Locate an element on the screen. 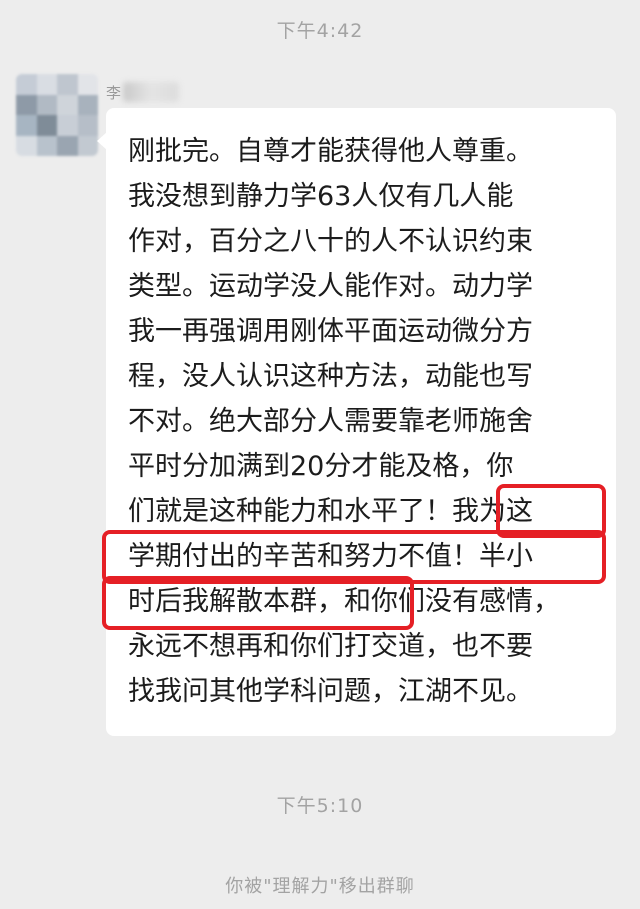 This screenshot has width=640, height=909. message-timestamp: 下午4:42 is located at coordinates (320, 31).